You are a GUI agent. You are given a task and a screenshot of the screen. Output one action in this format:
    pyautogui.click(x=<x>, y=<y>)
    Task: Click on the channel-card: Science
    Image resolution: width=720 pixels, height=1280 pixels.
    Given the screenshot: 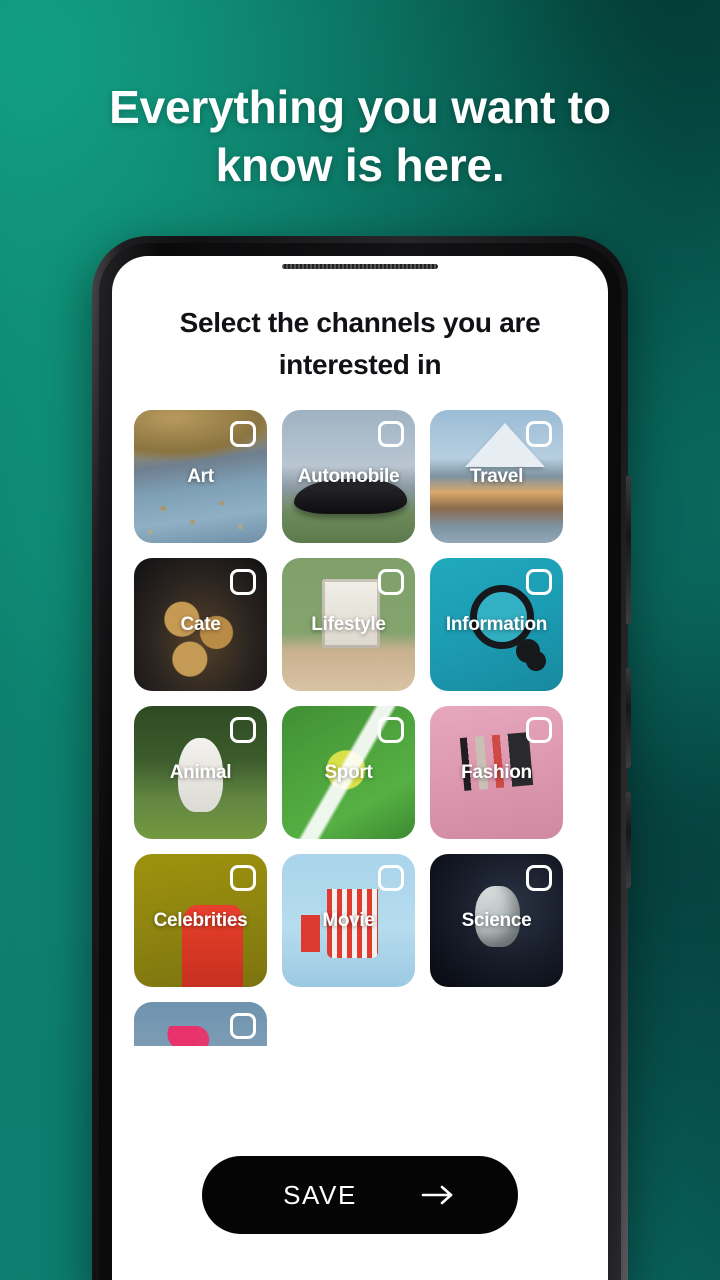 What is the action you would take?
    pyautogui.click(x=496, y=920)
    